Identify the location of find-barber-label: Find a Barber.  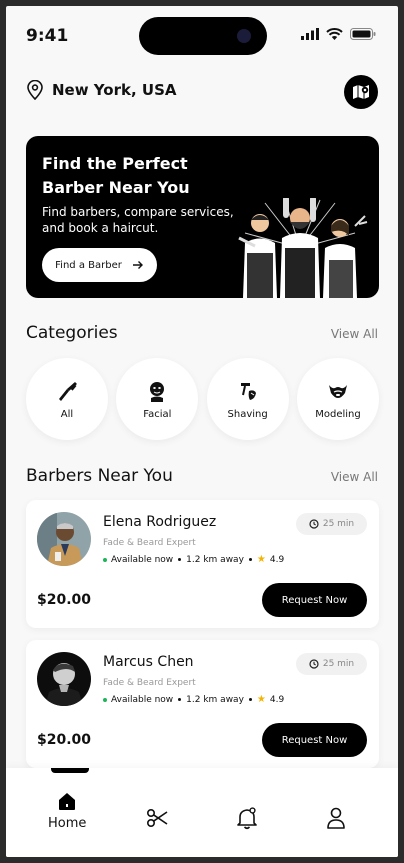
(88, 265).